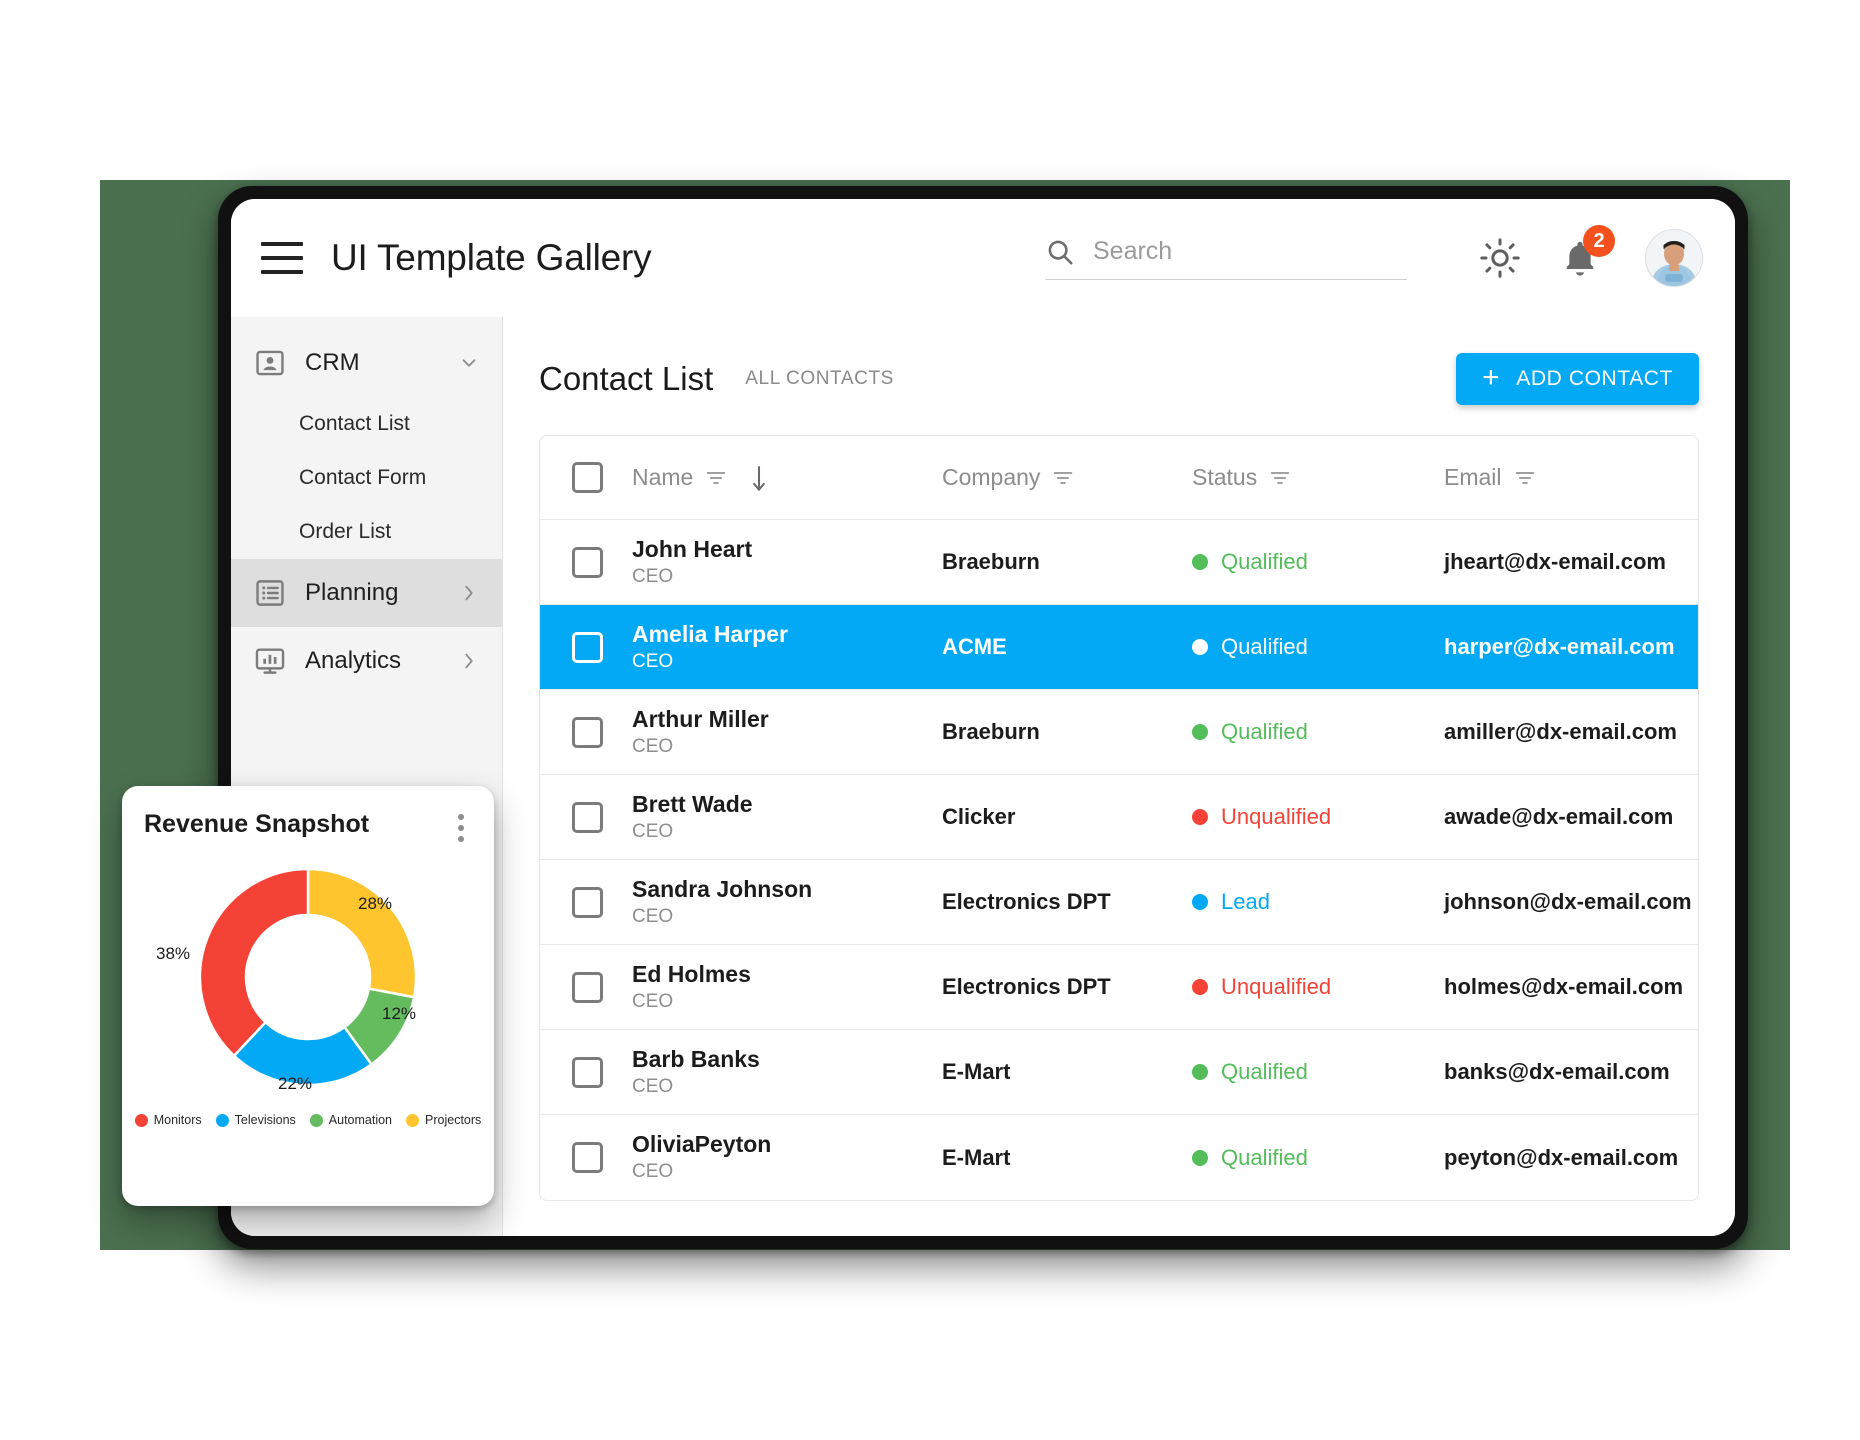 Image resolution: width=1860 pixels, height=1440 pixels. What do you see at coordinates (168, 1120) in the screenshot?
I see `legend-item-monitors: Monitors` at bounding box center [168, 1120].